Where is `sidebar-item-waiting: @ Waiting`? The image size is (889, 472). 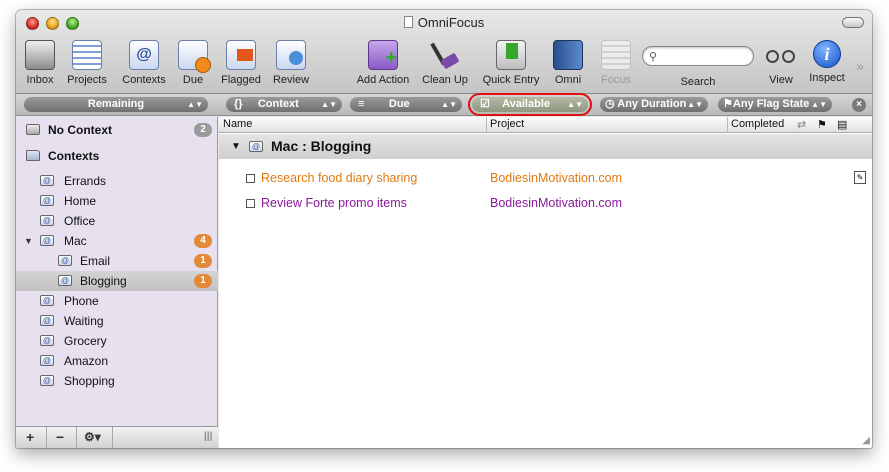
sidebar-item-waiting: @ Waiting is located at coordinates (117, 321).